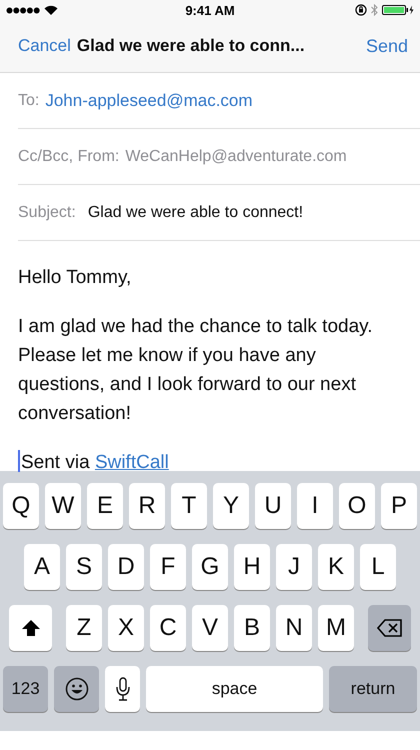 The image size is (420, 750). I want to click on letter-key: H, so click(252, 567).